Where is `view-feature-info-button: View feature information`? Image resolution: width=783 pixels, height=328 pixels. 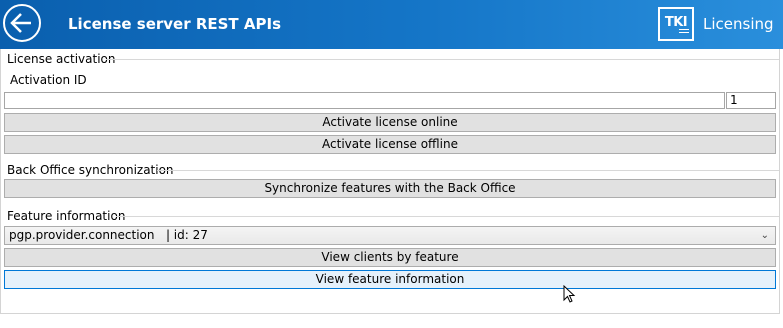
view-feature-info-button: View feature information is located at coordinates (390, 279).